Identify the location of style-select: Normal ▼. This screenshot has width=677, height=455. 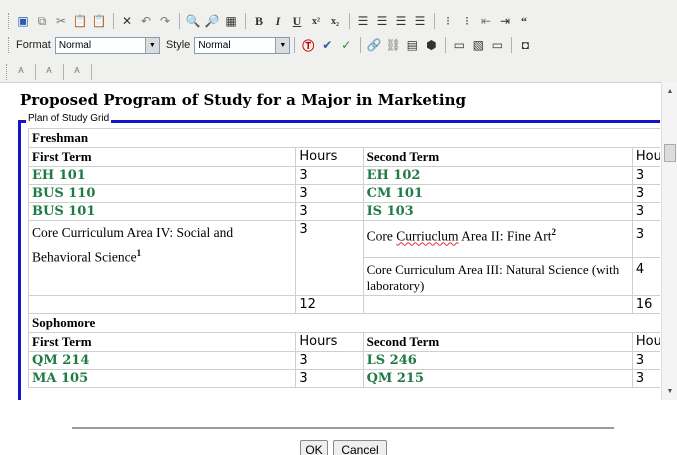
(242, 45).